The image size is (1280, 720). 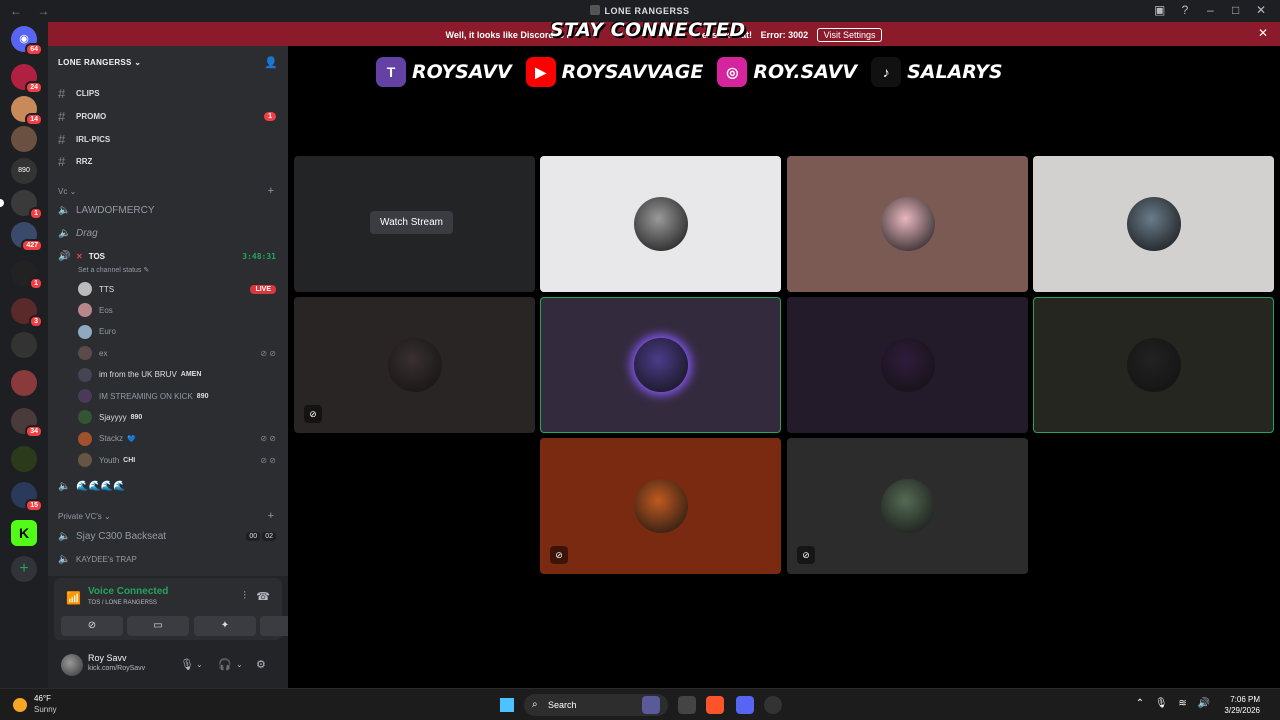 I want to click on voice-channel-sjay: 🔈 Sjay C300 Backseat 00 02, so click(x=168, y=536).